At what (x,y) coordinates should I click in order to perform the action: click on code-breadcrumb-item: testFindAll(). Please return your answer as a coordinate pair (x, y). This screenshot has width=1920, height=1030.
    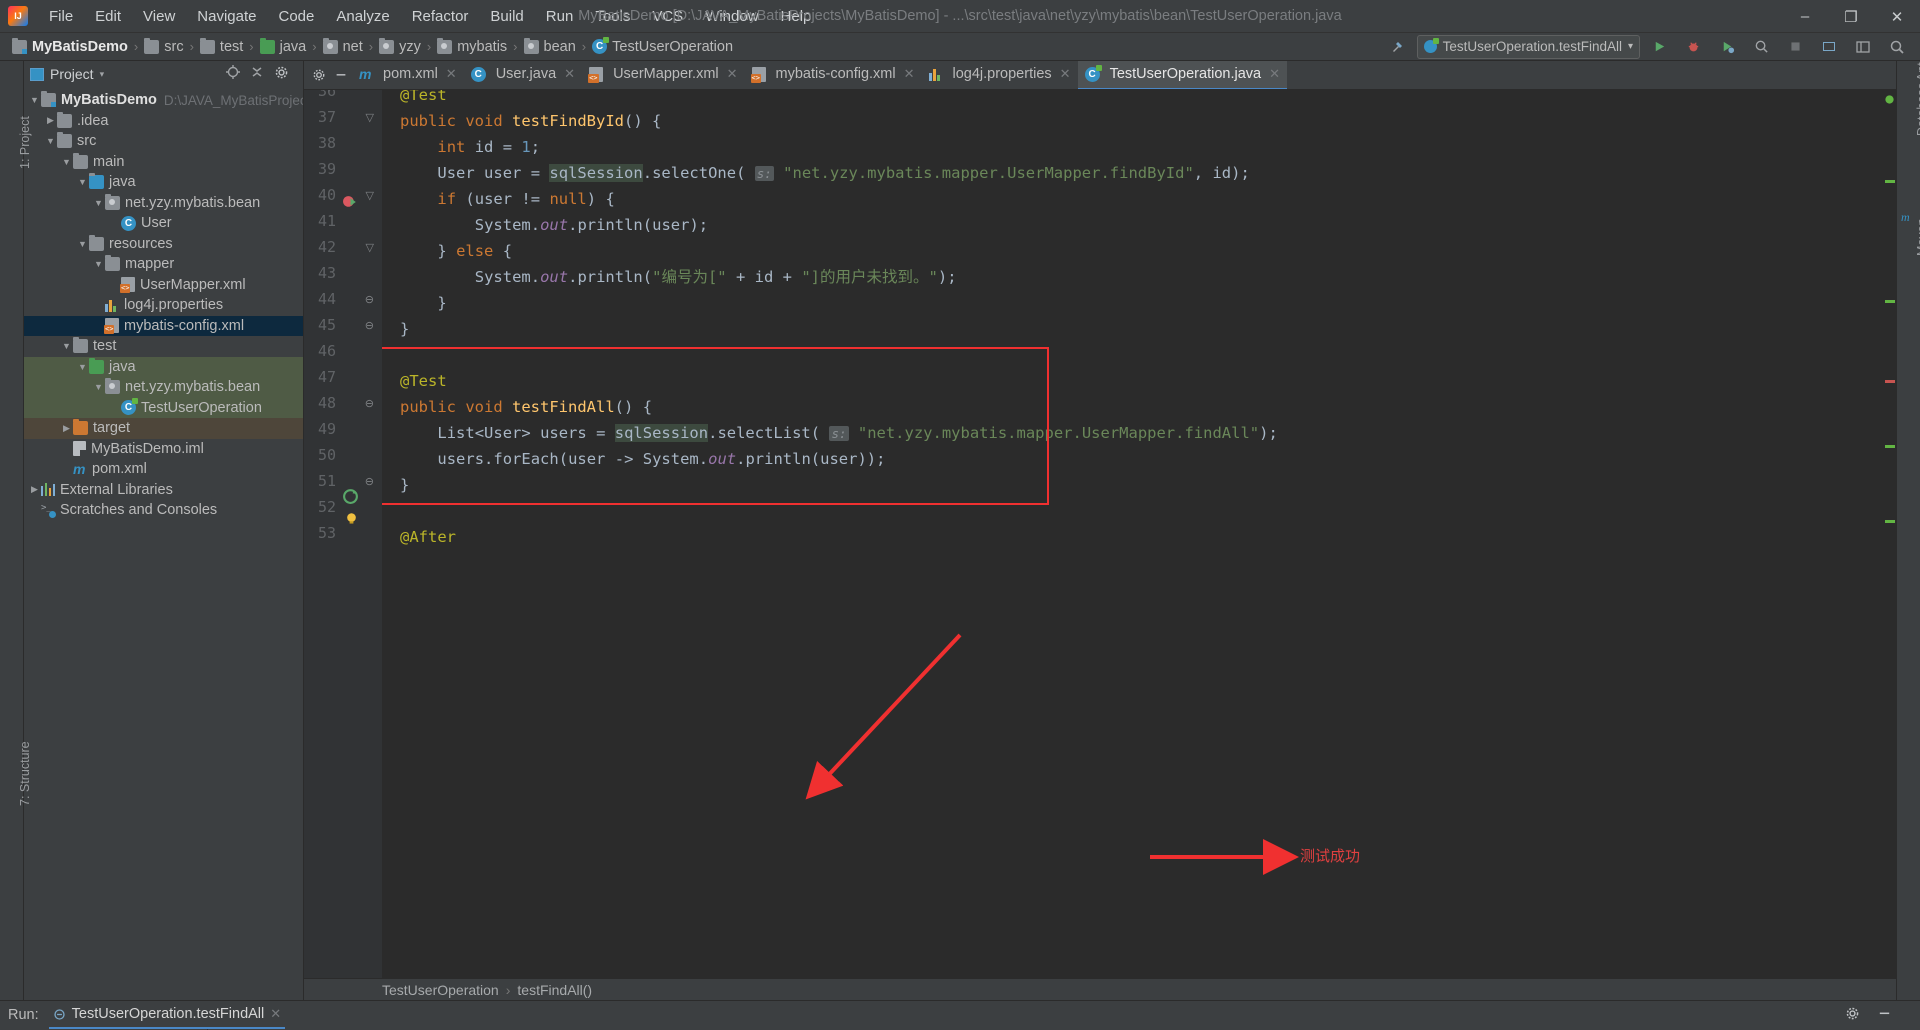
    Looking at the image, I should click on (554, 990).